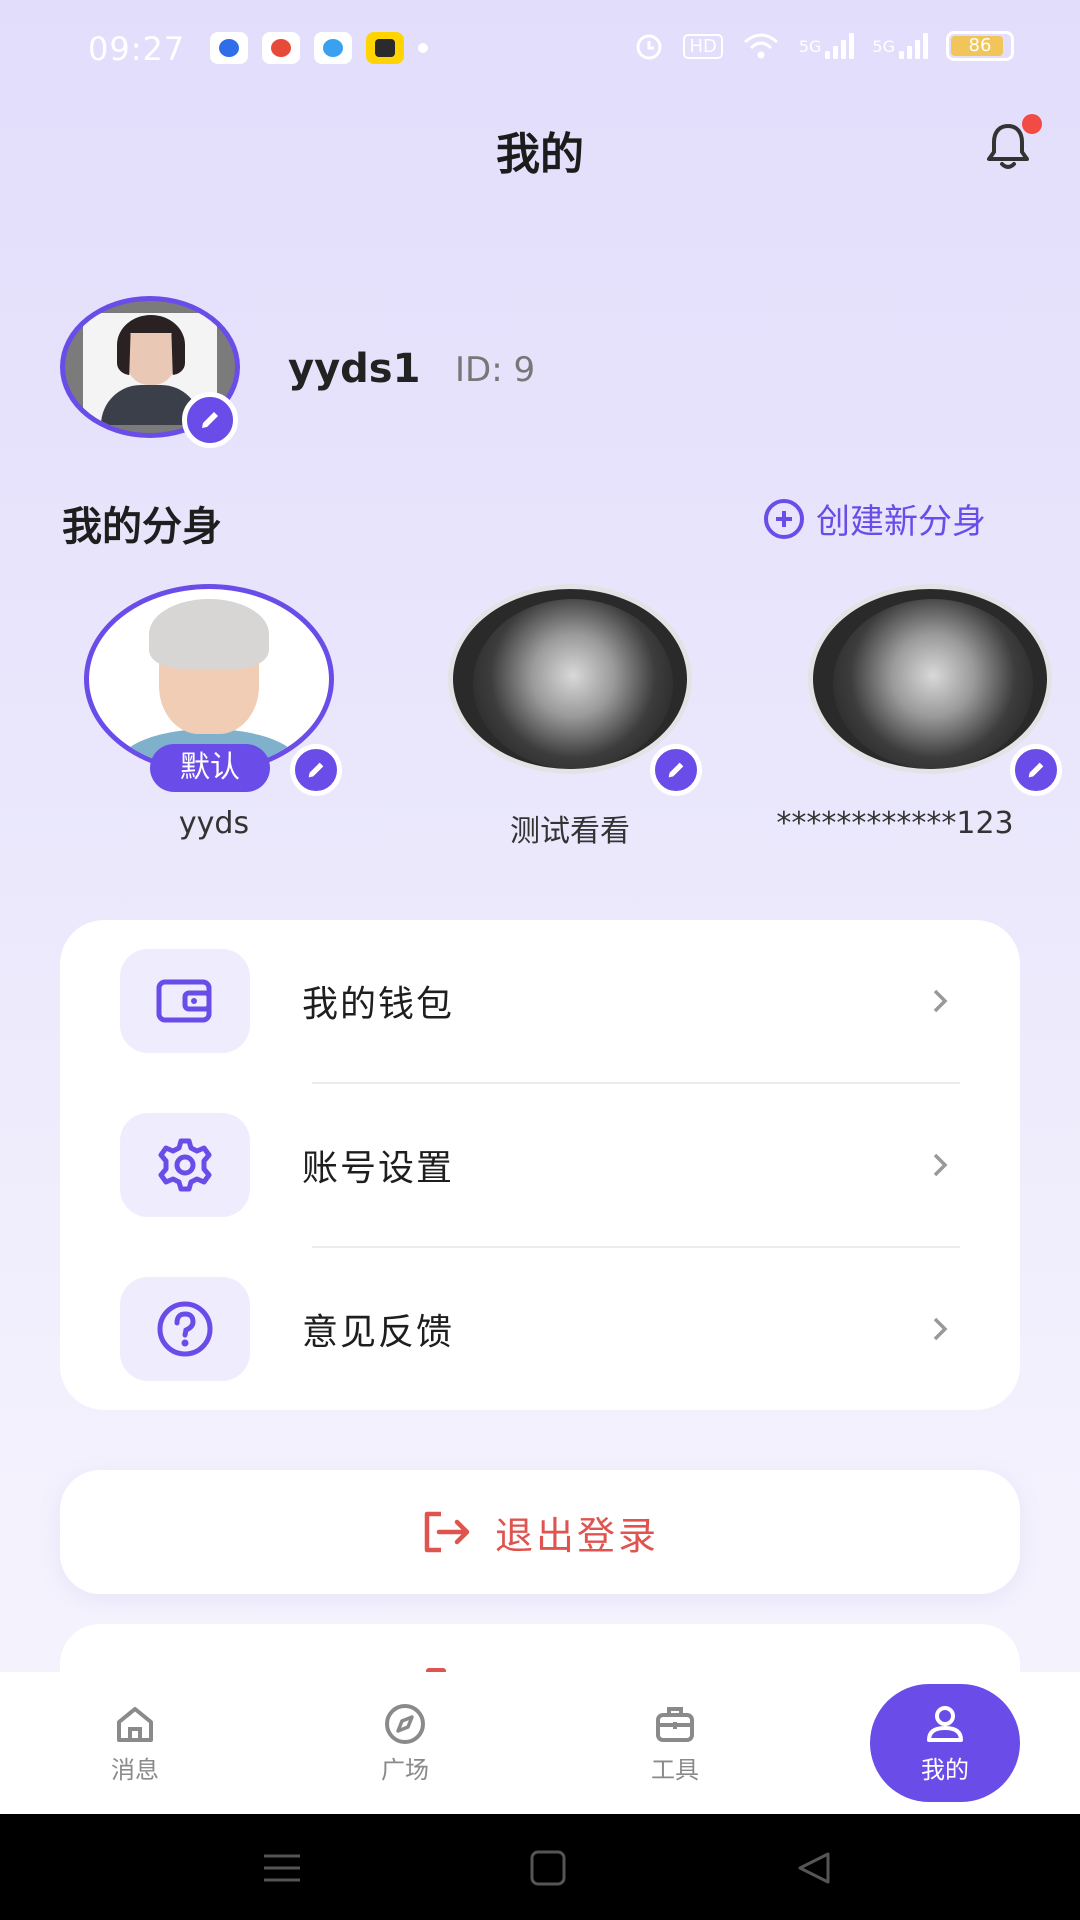 This screenshot has height=1920, width=1080. Describe the element at coordinates (135, 1743) in the screenshot. I see `tab-messages: 消息` at that location.